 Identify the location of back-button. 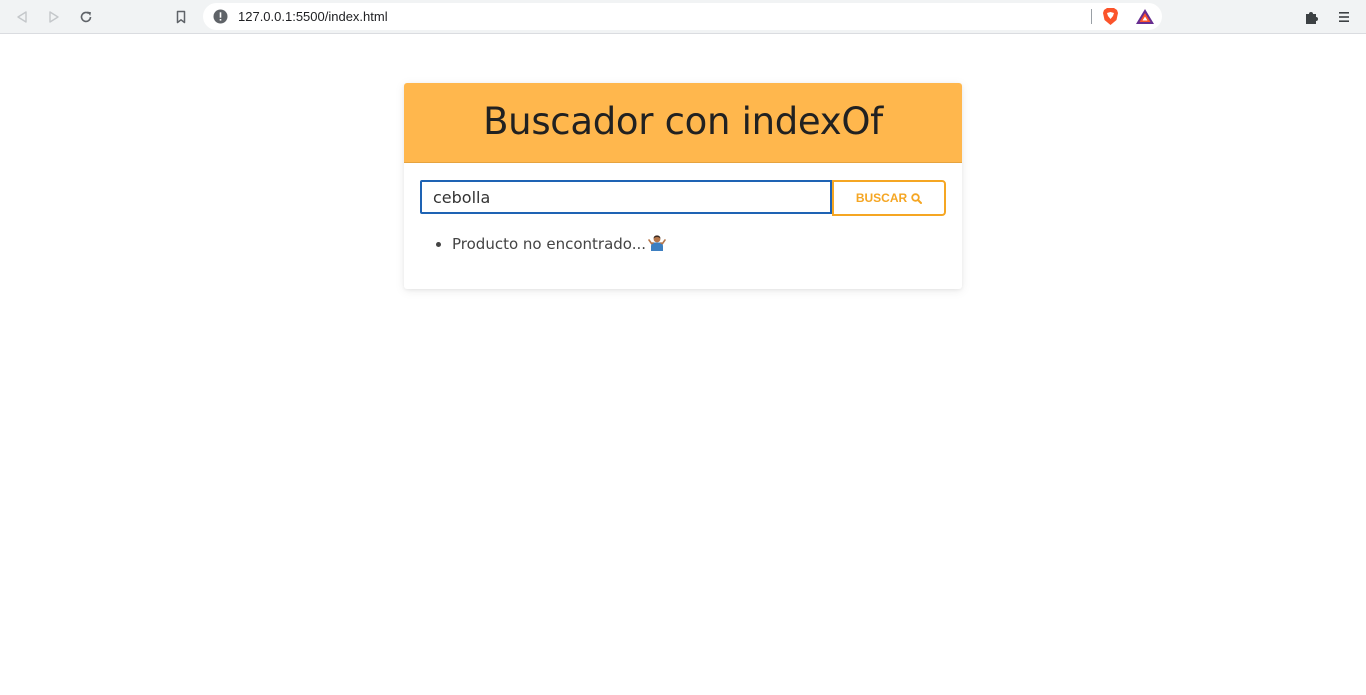
(22, 17).